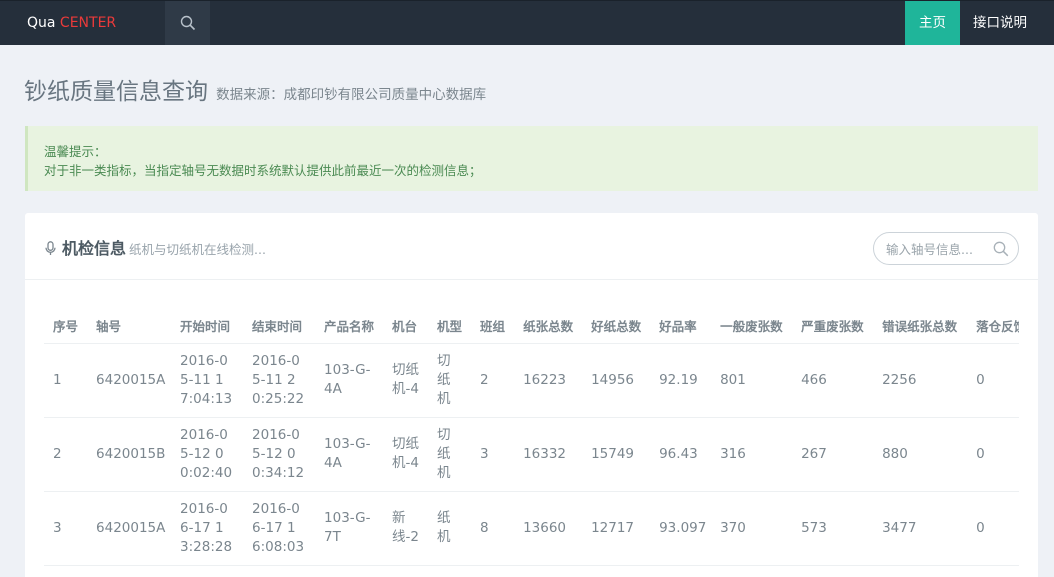 The image size is (1054, 577). I want to click on cell-error-sheets: 3477, so click(920, 528).